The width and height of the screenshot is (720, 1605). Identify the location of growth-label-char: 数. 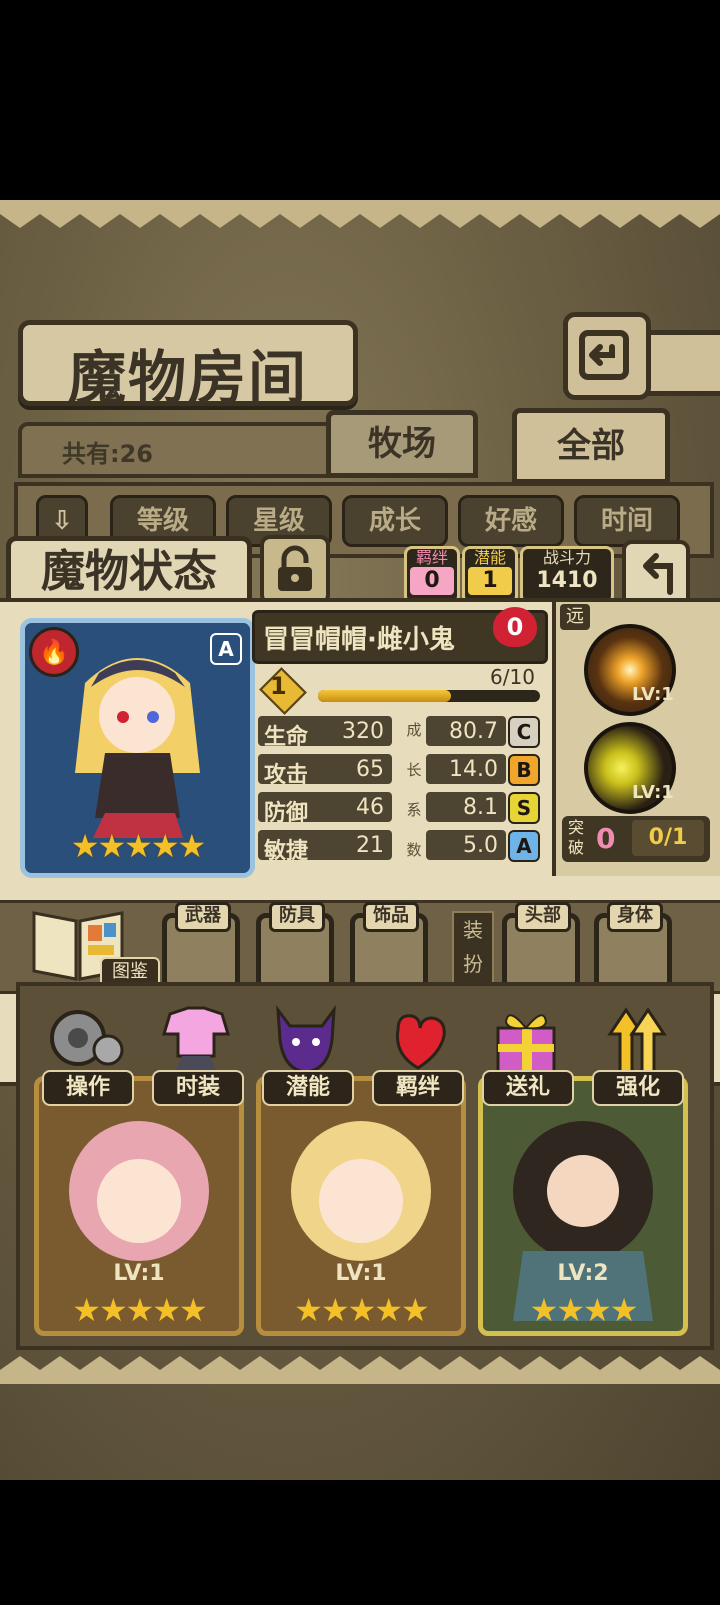
(414, 850).